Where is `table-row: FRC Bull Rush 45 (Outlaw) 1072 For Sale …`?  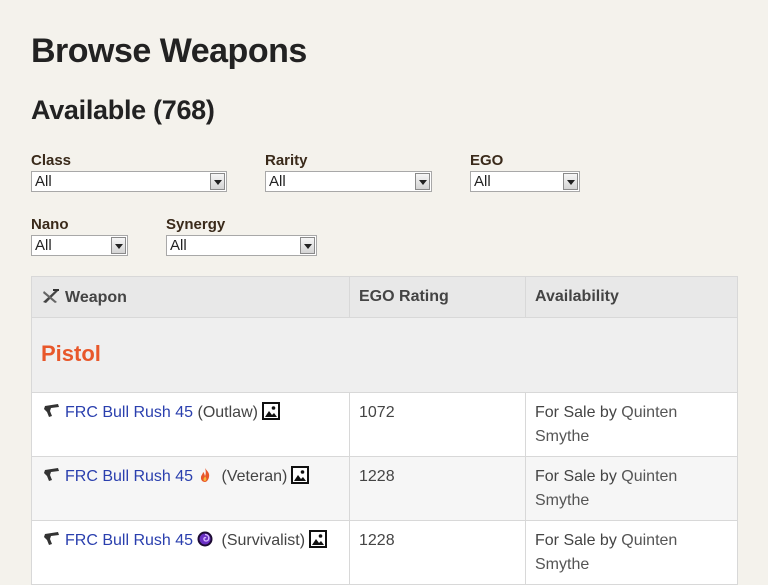
table-row: FRC Bull Rush 45 (Outlaw) 1072 For Sale … is located at coordinates (384, 424).